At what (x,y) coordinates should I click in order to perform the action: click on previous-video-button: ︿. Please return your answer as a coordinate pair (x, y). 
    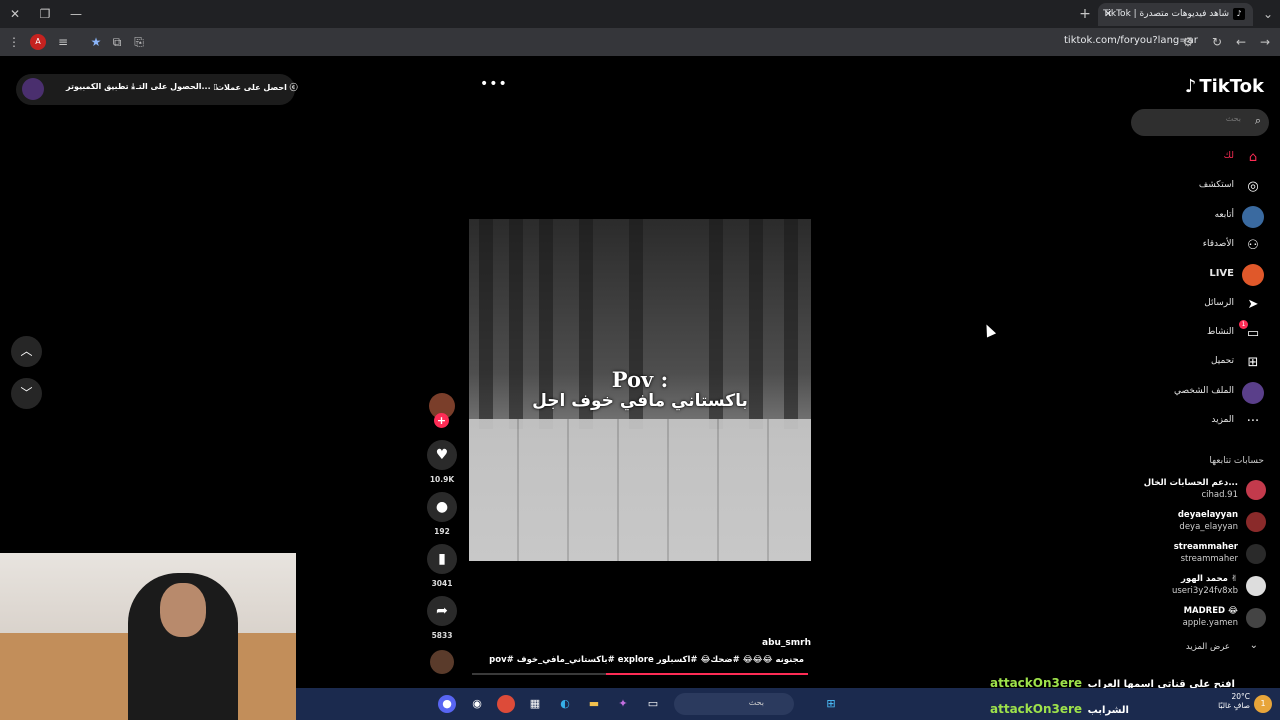
    Looking at the image, I should click on (26, 351).